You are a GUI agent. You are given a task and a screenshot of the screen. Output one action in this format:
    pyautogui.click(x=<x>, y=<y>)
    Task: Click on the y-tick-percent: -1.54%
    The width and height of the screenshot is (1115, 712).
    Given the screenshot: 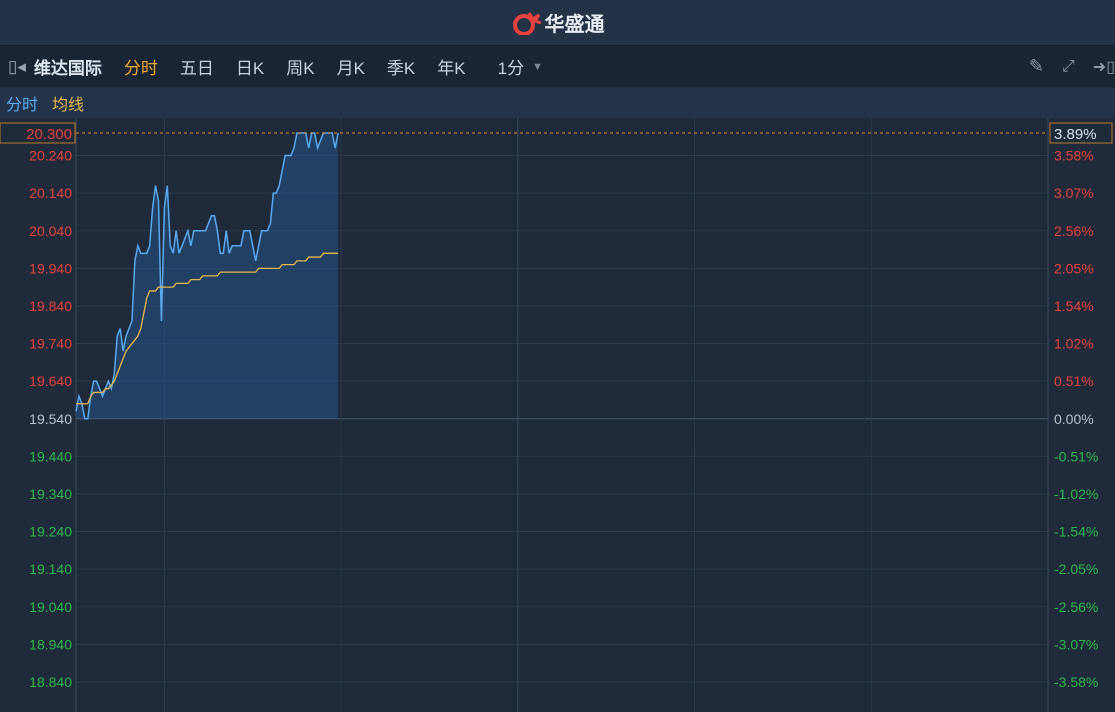 What is the action you would take?
    pyautogui.click(x=1076, y=532)
    